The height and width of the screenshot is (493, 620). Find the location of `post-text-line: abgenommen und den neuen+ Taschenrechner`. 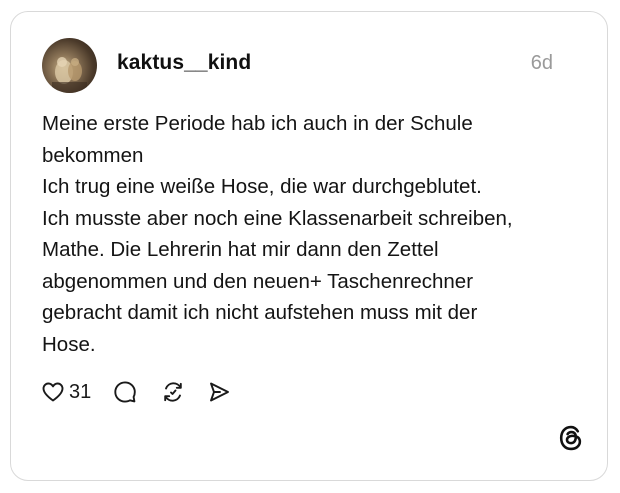

post-text-line: abgenommen und den neuen+ Taschenrechner is located at coordinates (258, 281).